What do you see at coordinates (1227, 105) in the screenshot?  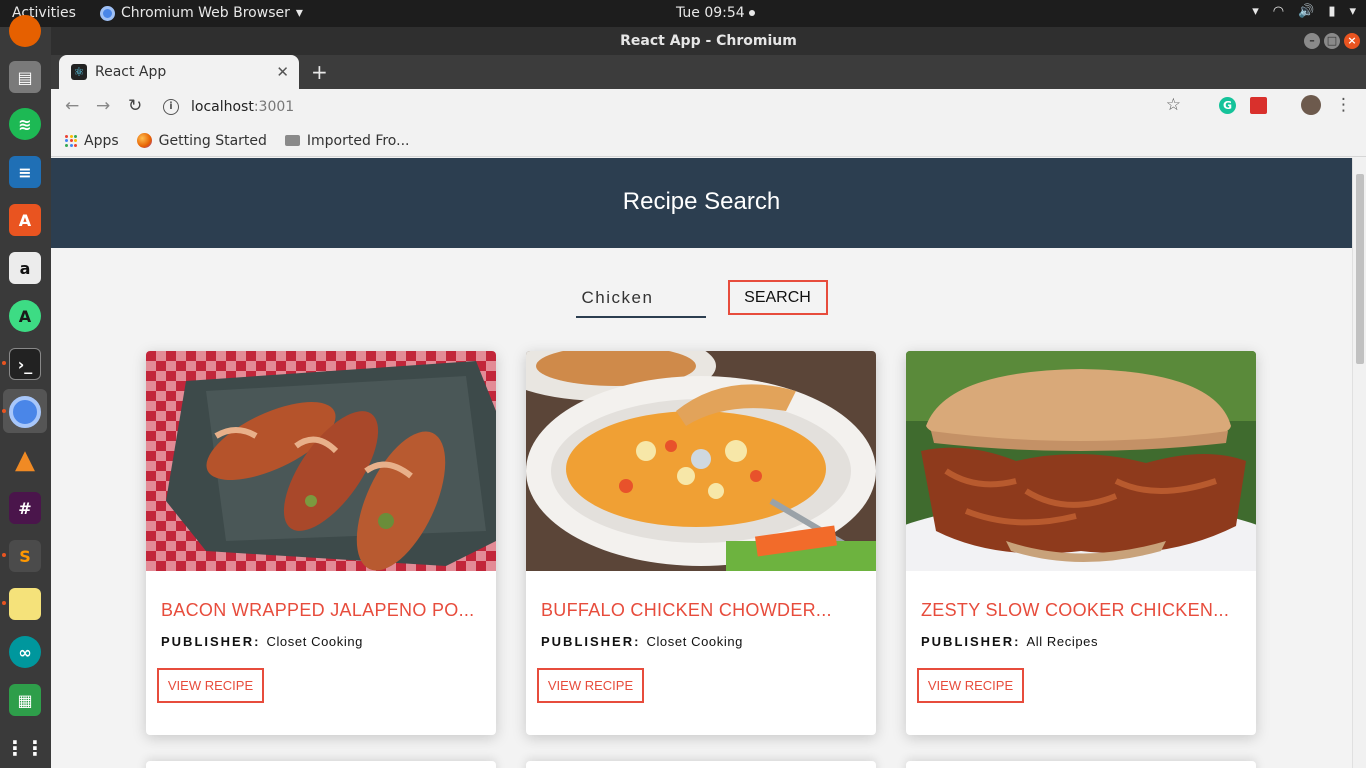 I see `grammarly-extension-icon: G` at bounding box center [1227, 105].